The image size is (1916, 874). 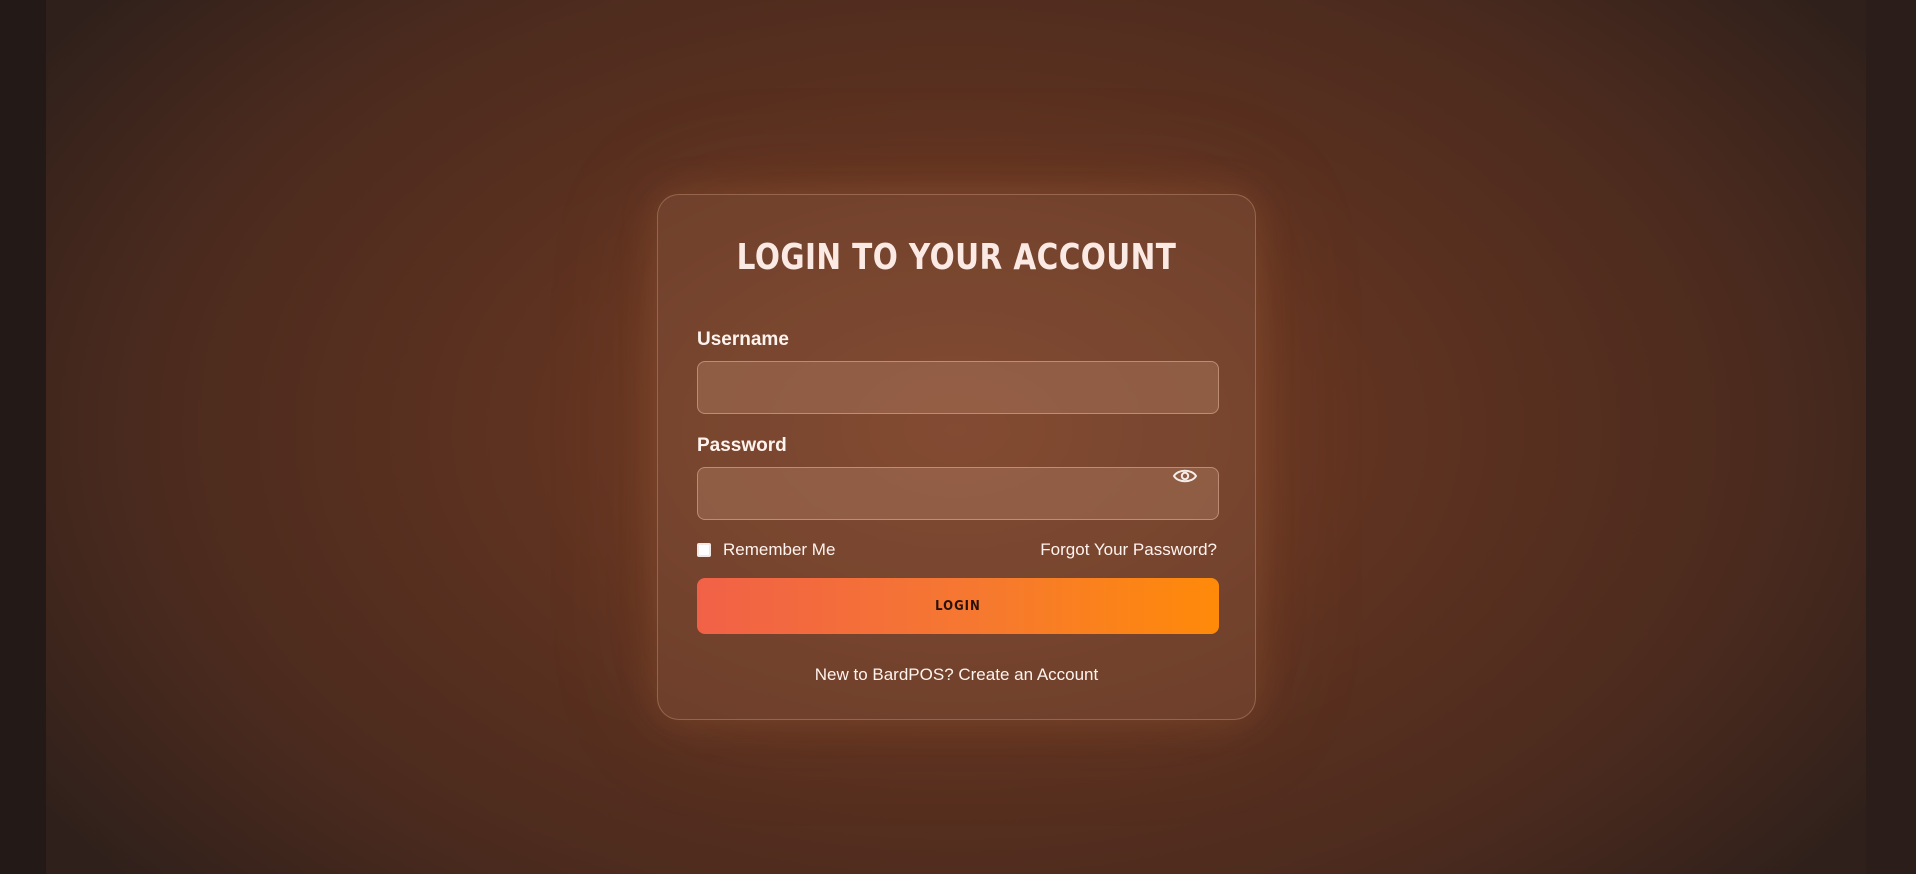 What do you see at coordinates (779, 549) in the screenshot?
I see `remember-label: Remember Me` at bounding box center [779, 549].